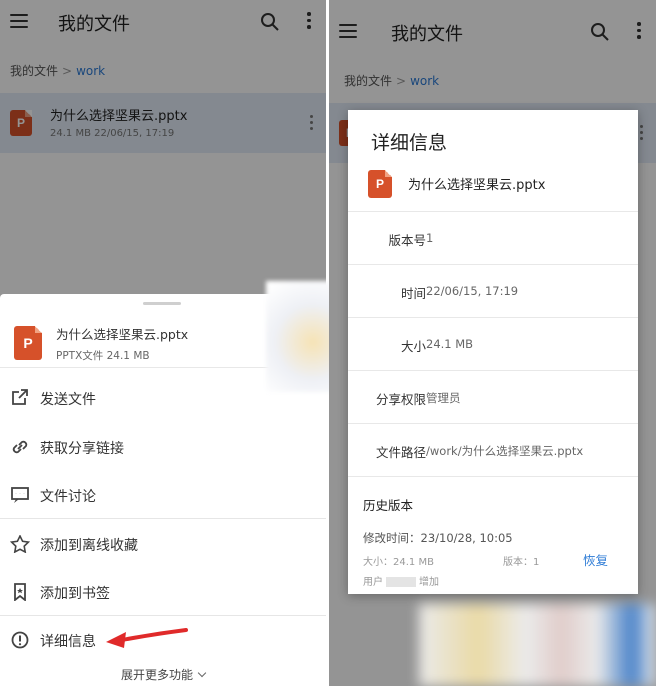 Image resolution: width=656 pixels, height=686 pixels. Describe the element at coordinates (89, 546) in the screenshot. I see `action-label: 添加到离线收藏` at that location.